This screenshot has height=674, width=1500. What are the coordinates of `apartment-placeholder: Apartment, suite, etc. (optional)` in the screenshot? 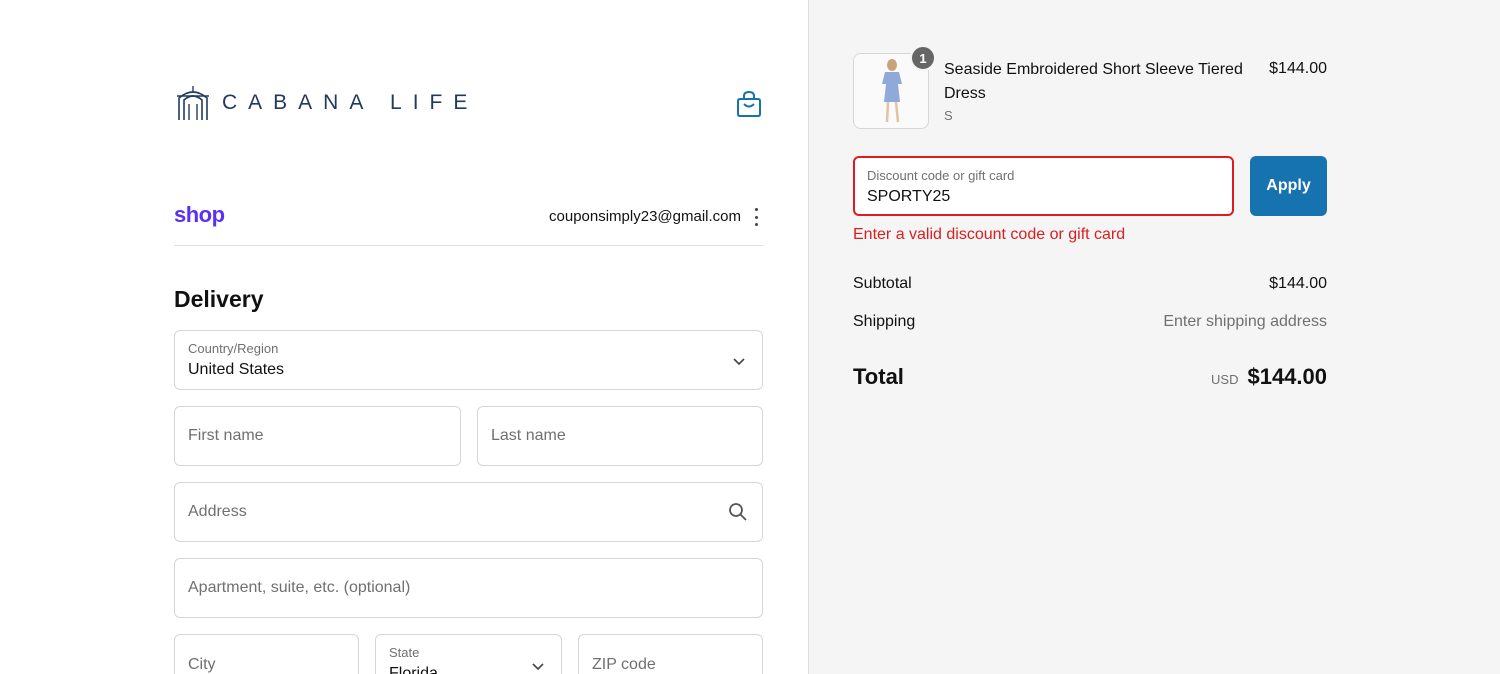 It's located at (299, 587).